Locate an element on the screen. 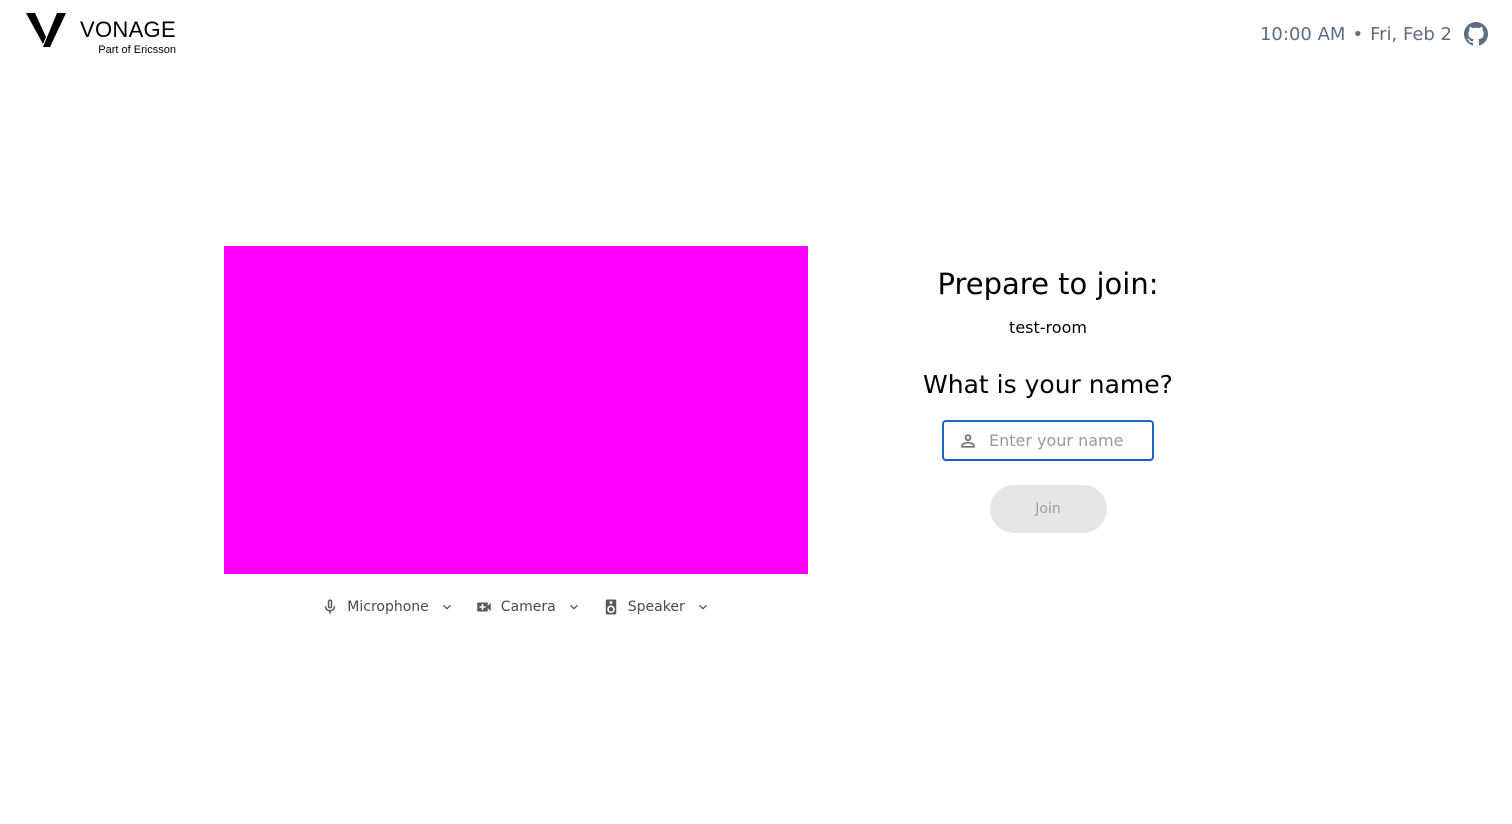  logo-text: VONAGE Part of Ericsson is located at coordinates (128, 35).